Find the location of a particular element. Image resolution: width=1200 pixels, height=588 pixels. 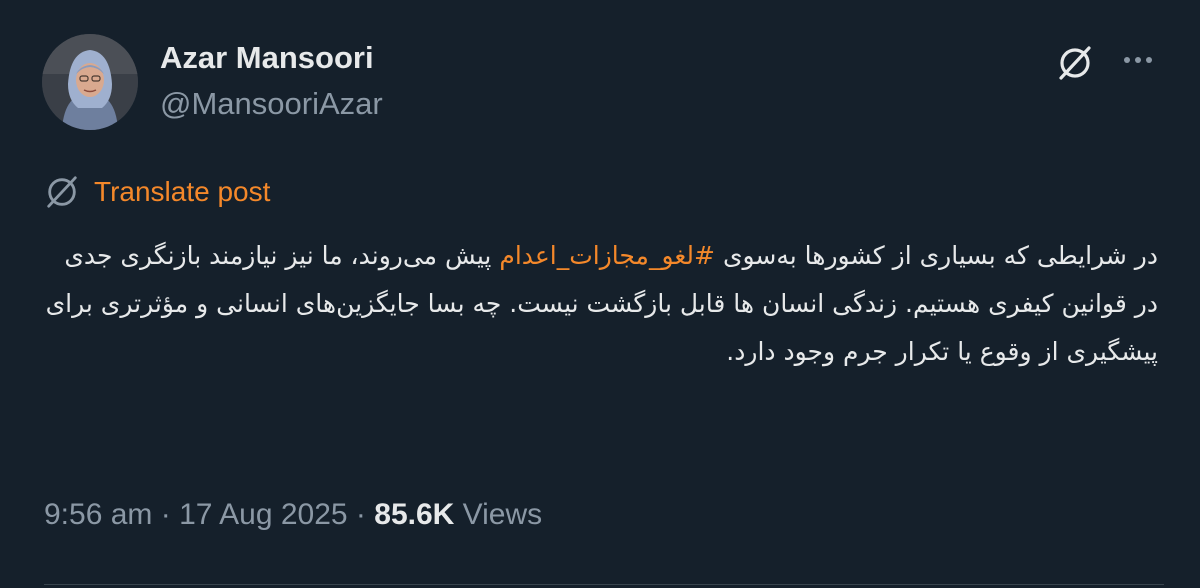

post-date: 17 Aug 2025 is located at coordinates (263, 515).